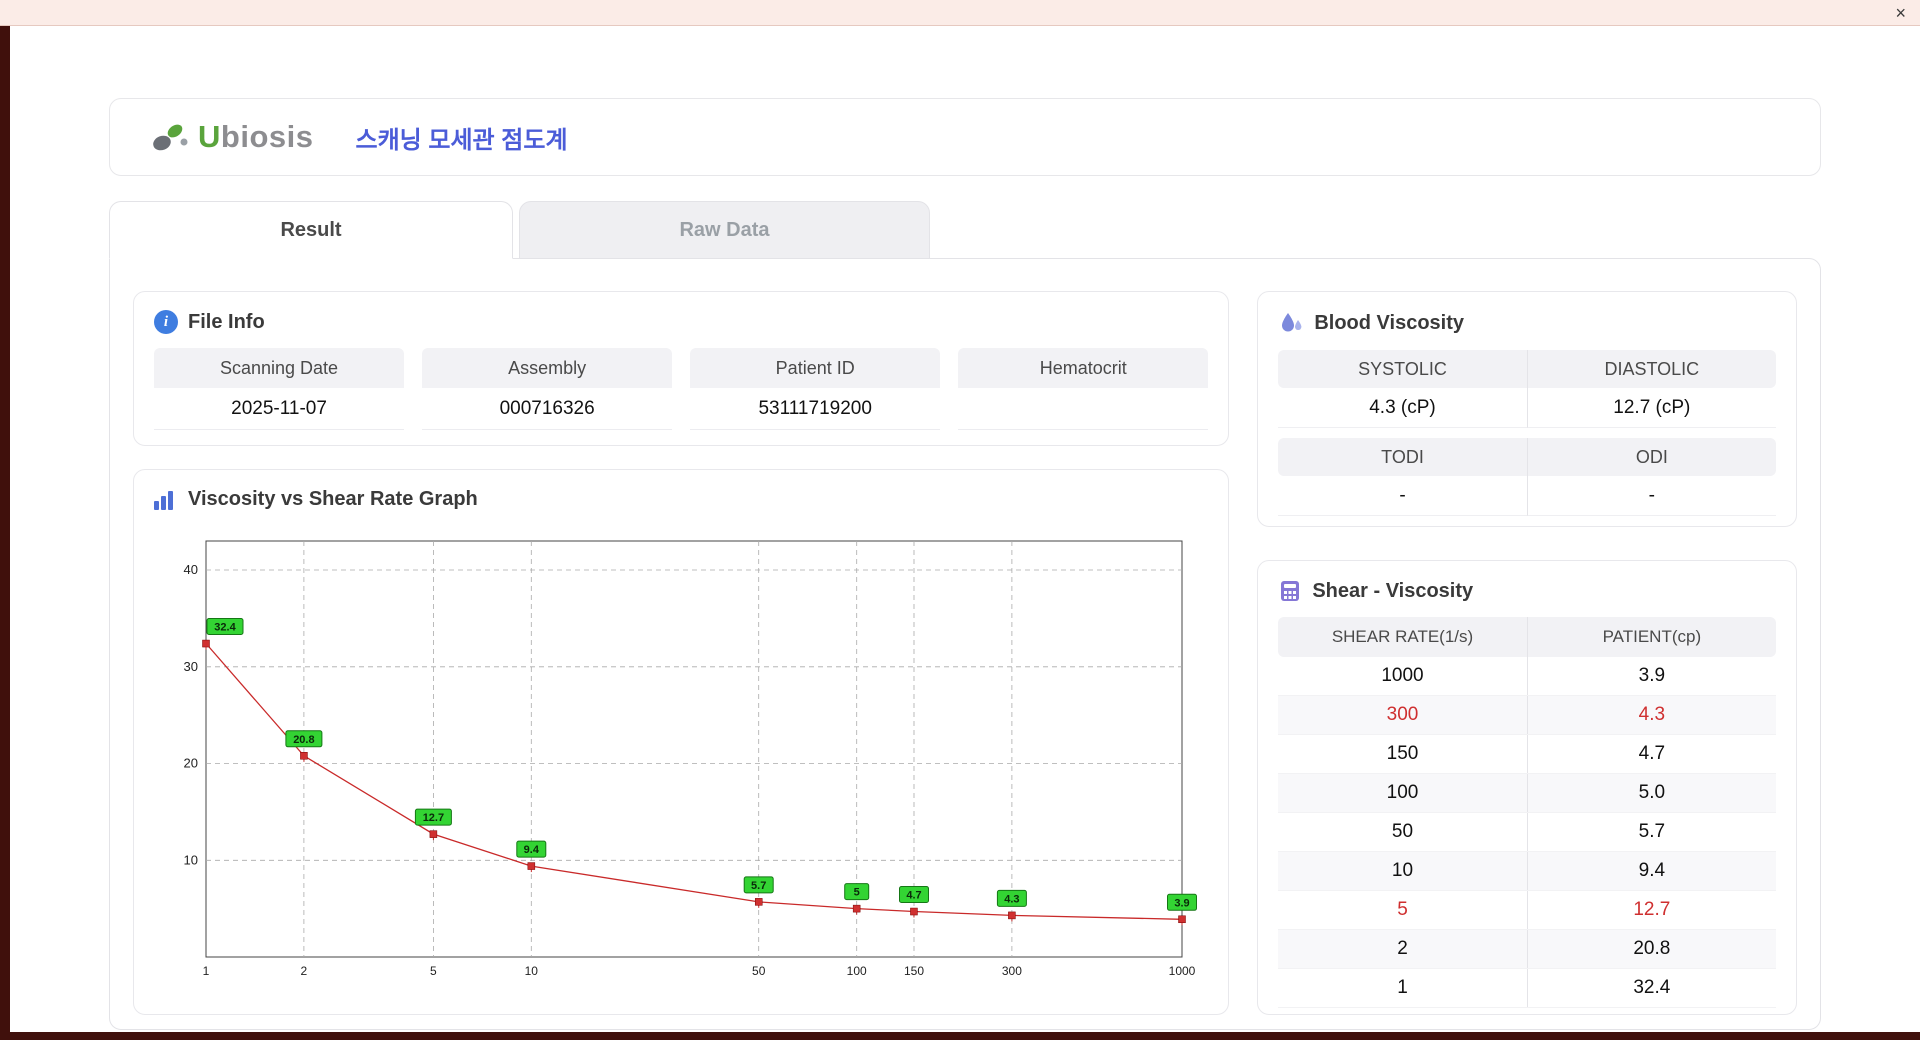 The image size is (1920, 1040). I want to click on field-assembly: Assembly 000716326, so click(547, 389).